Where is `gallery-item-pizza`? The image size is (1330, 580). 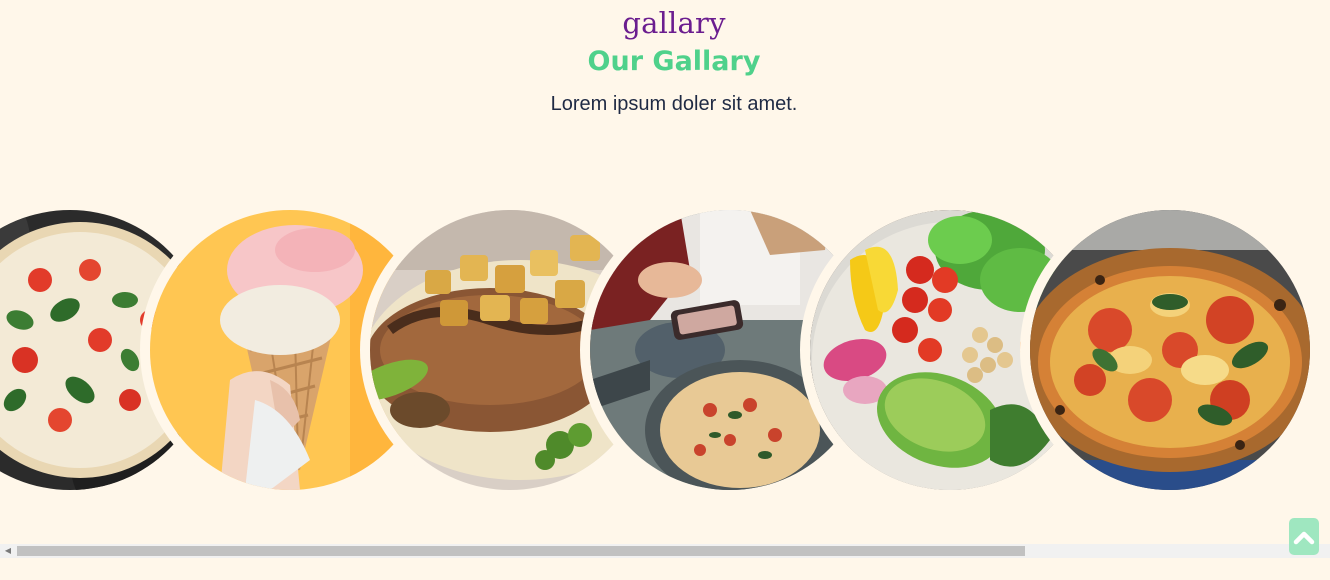
gallery-item-pizza is located at coordinates (1170, 350).